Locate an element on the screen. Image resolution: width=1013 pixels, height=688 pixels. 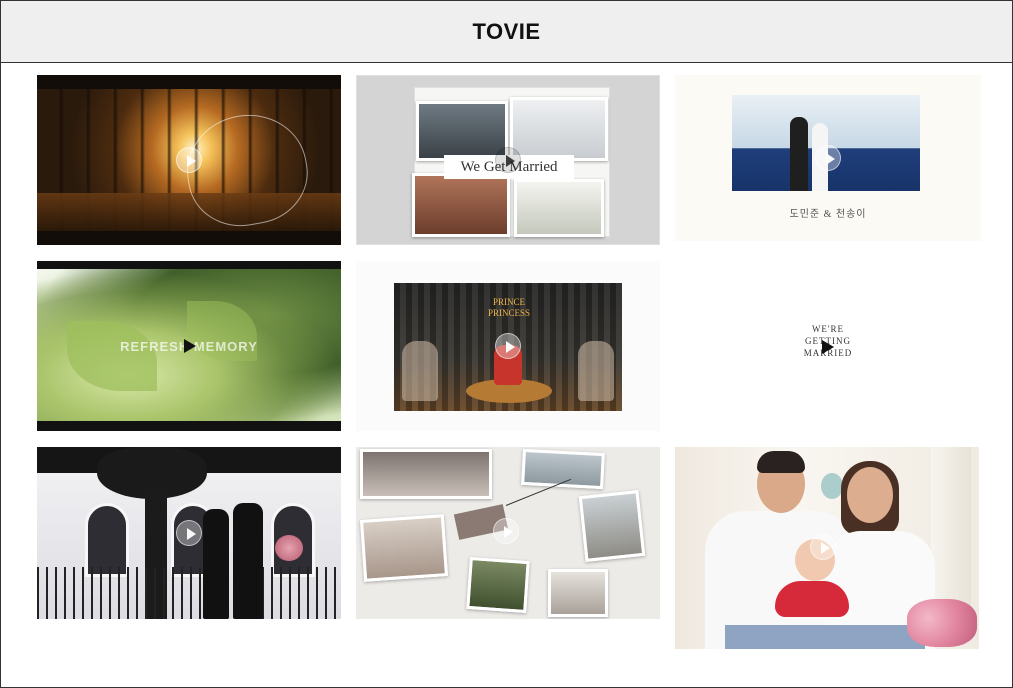
jeans is located at coordinates (825, 637).